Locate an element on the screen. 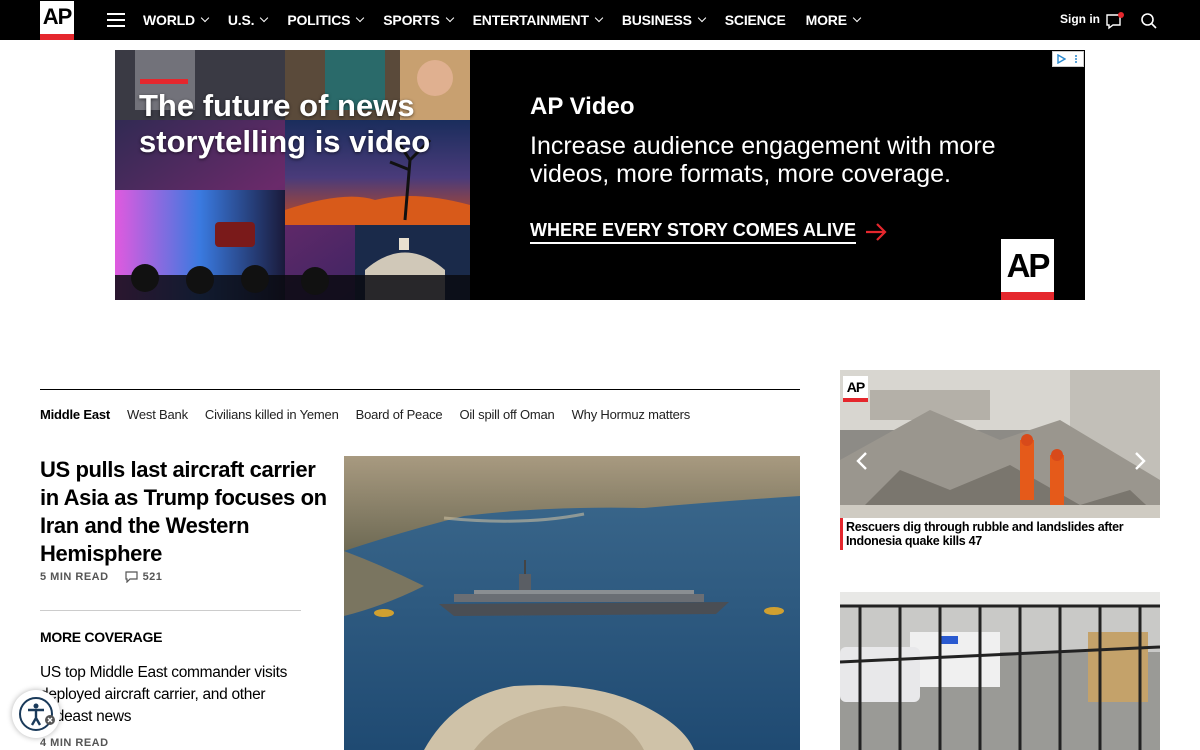  chevron-right-icon is located at coordinates (1139, 461).